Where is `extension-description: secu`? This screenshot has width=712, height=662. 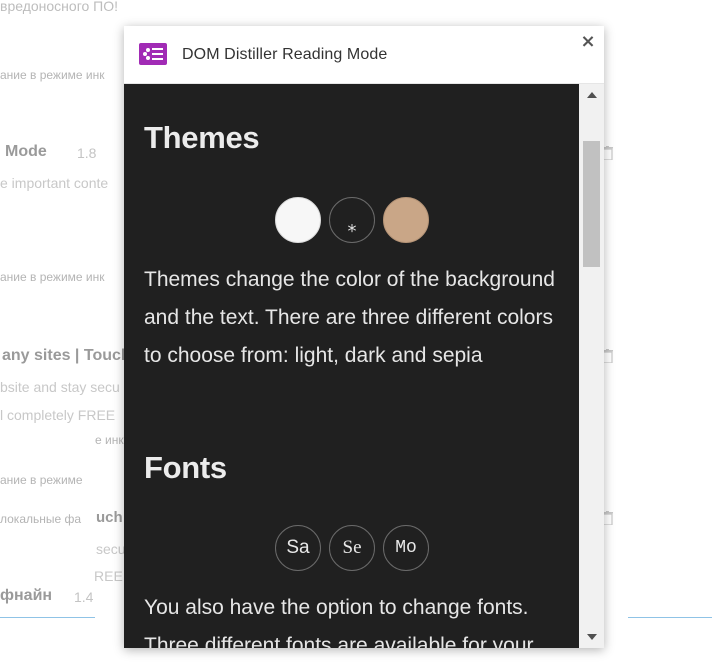
extension-description: secu is located at coordinates (111, 549).